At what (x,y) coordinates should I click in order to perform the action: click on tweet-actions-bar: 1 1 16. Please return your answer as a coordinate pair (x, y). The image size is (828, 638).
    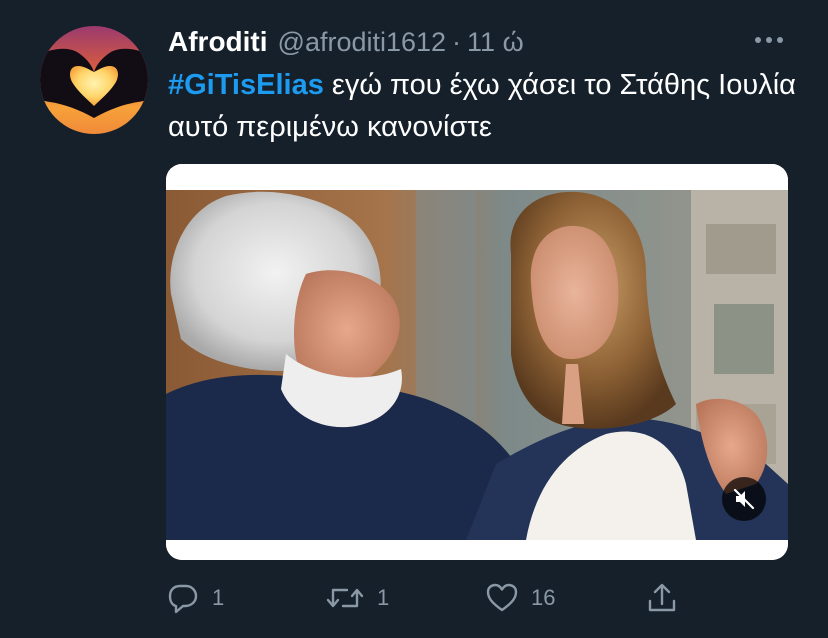
    Looking at the image, I should click on (414, 598).